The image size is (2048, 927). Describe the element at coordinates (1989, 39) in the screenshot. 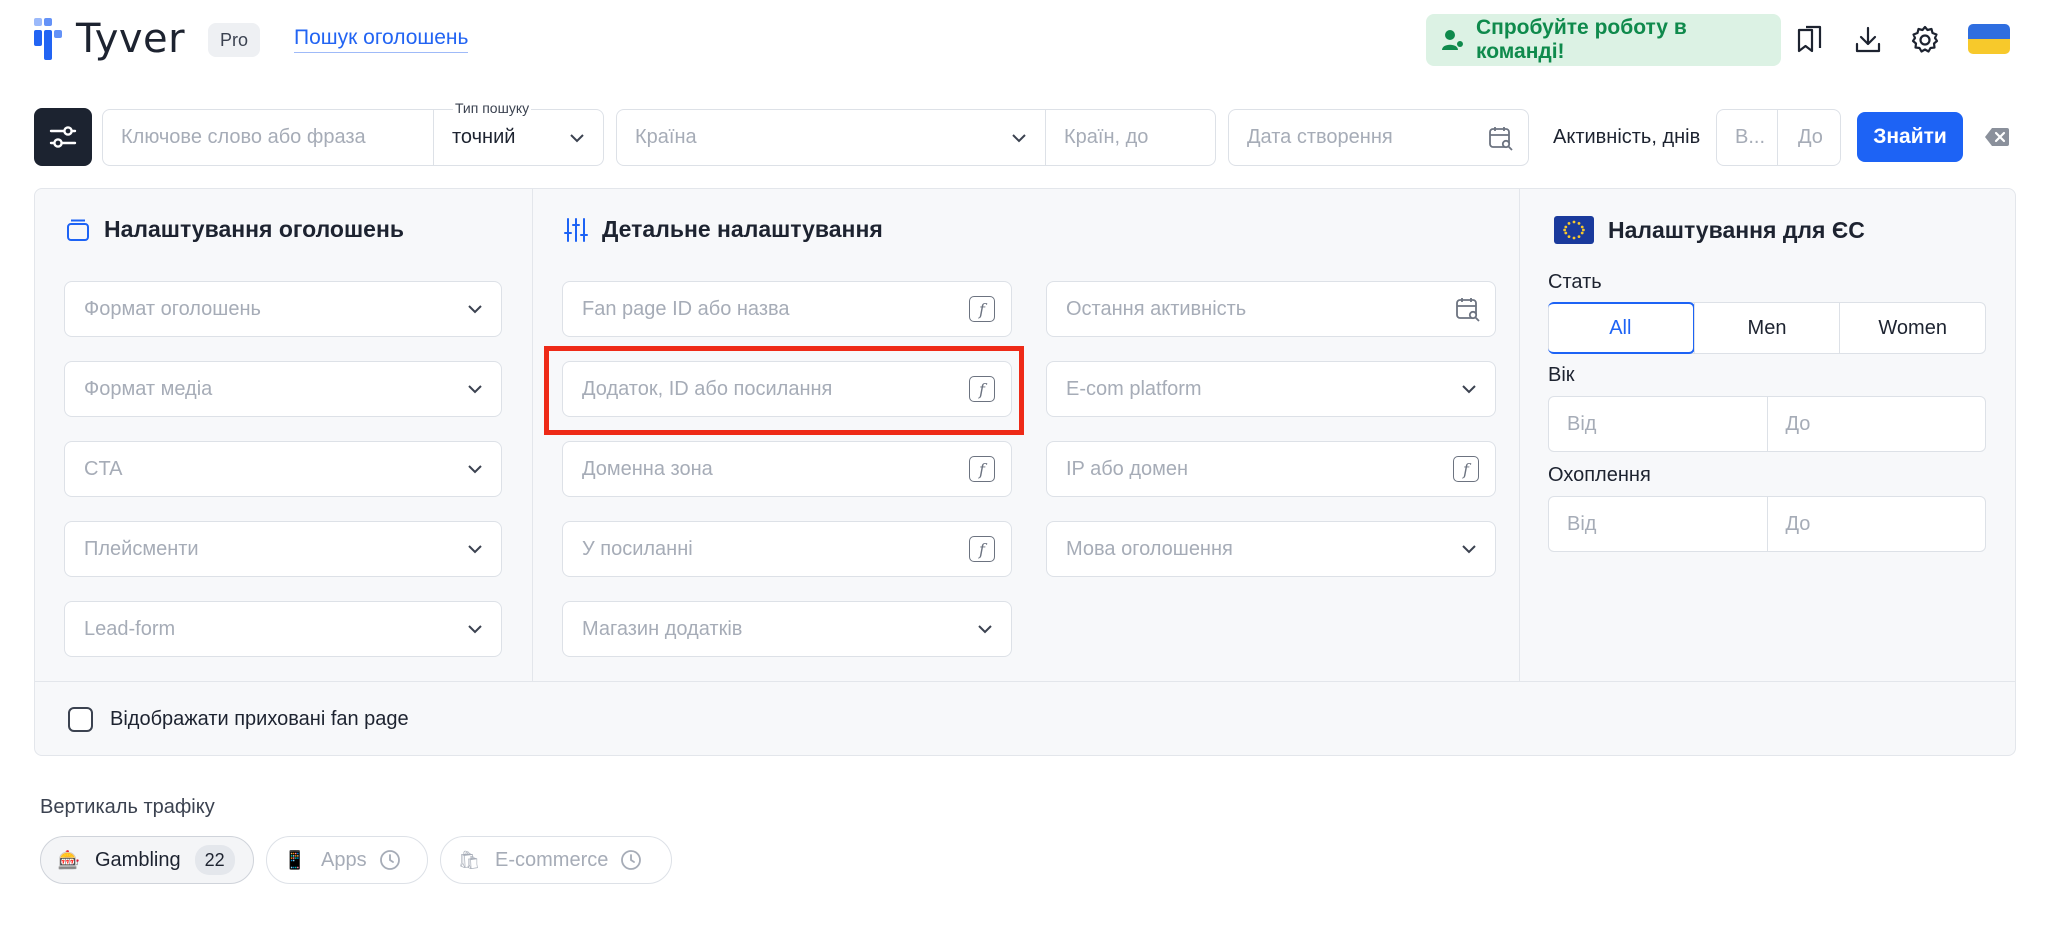

I see `language-flag-ua-icon` at that location.